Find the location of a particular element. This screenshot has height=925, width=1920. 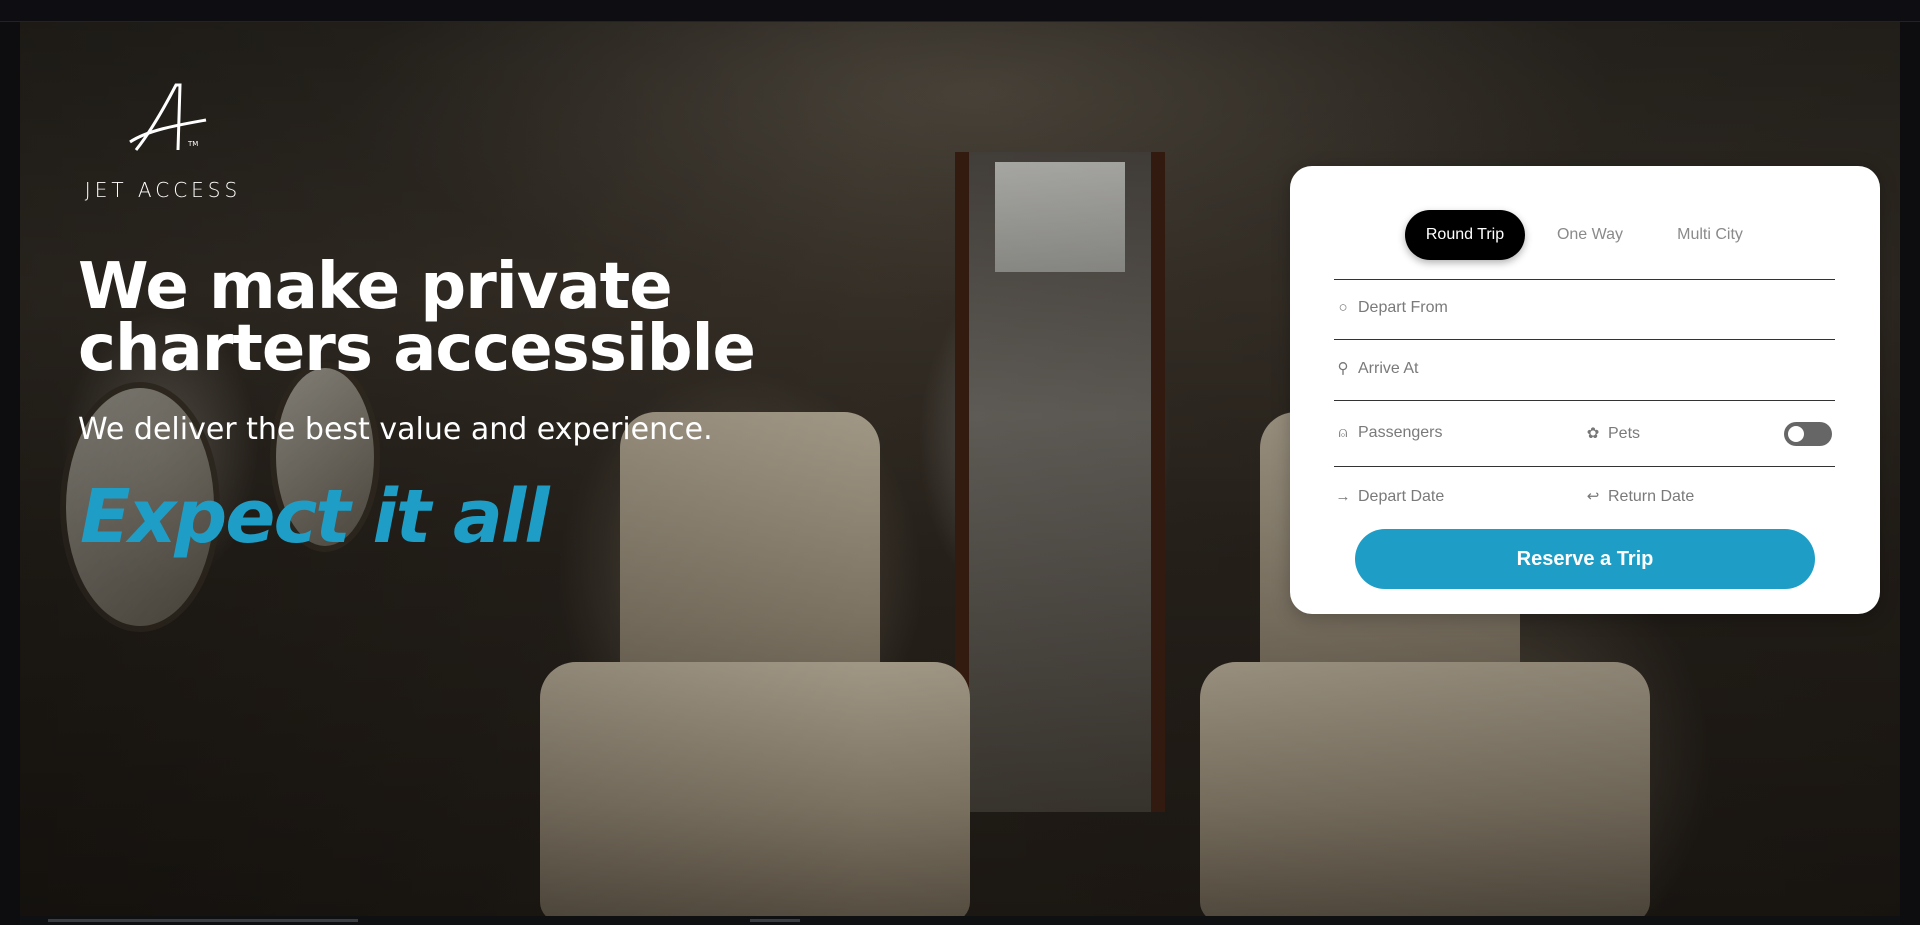

map-pin-icon: ⚲ is located at coordinates (1343, 368).